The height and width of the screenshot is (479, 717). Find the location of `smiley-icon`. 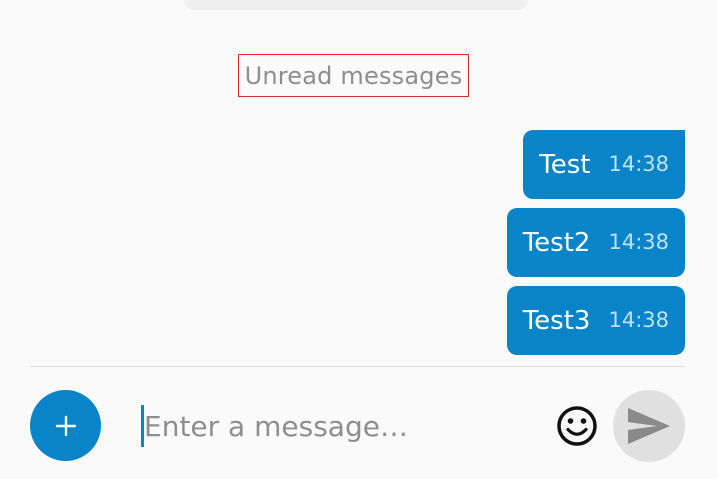

smiley-icon is located at coordinates (577, 426).